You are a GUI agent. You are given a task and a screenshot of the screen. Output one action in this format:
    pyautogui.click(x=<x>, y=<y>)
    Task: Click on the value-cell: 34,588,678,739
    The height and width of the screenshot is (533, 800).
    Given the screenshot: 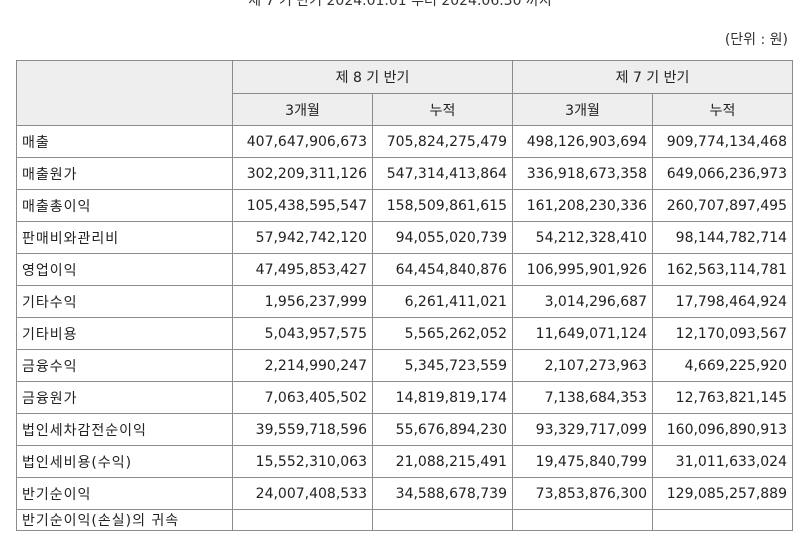 What is the action you would take?
    pyautogui.click(x=442, y=493)
    